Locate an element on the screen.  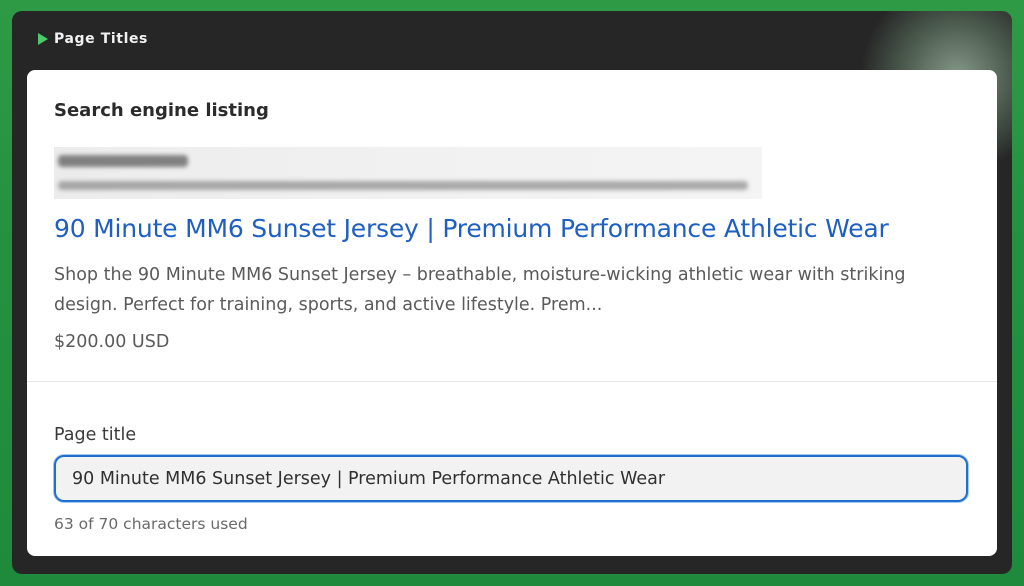
page-title-input is located at coordinates (511, 478).